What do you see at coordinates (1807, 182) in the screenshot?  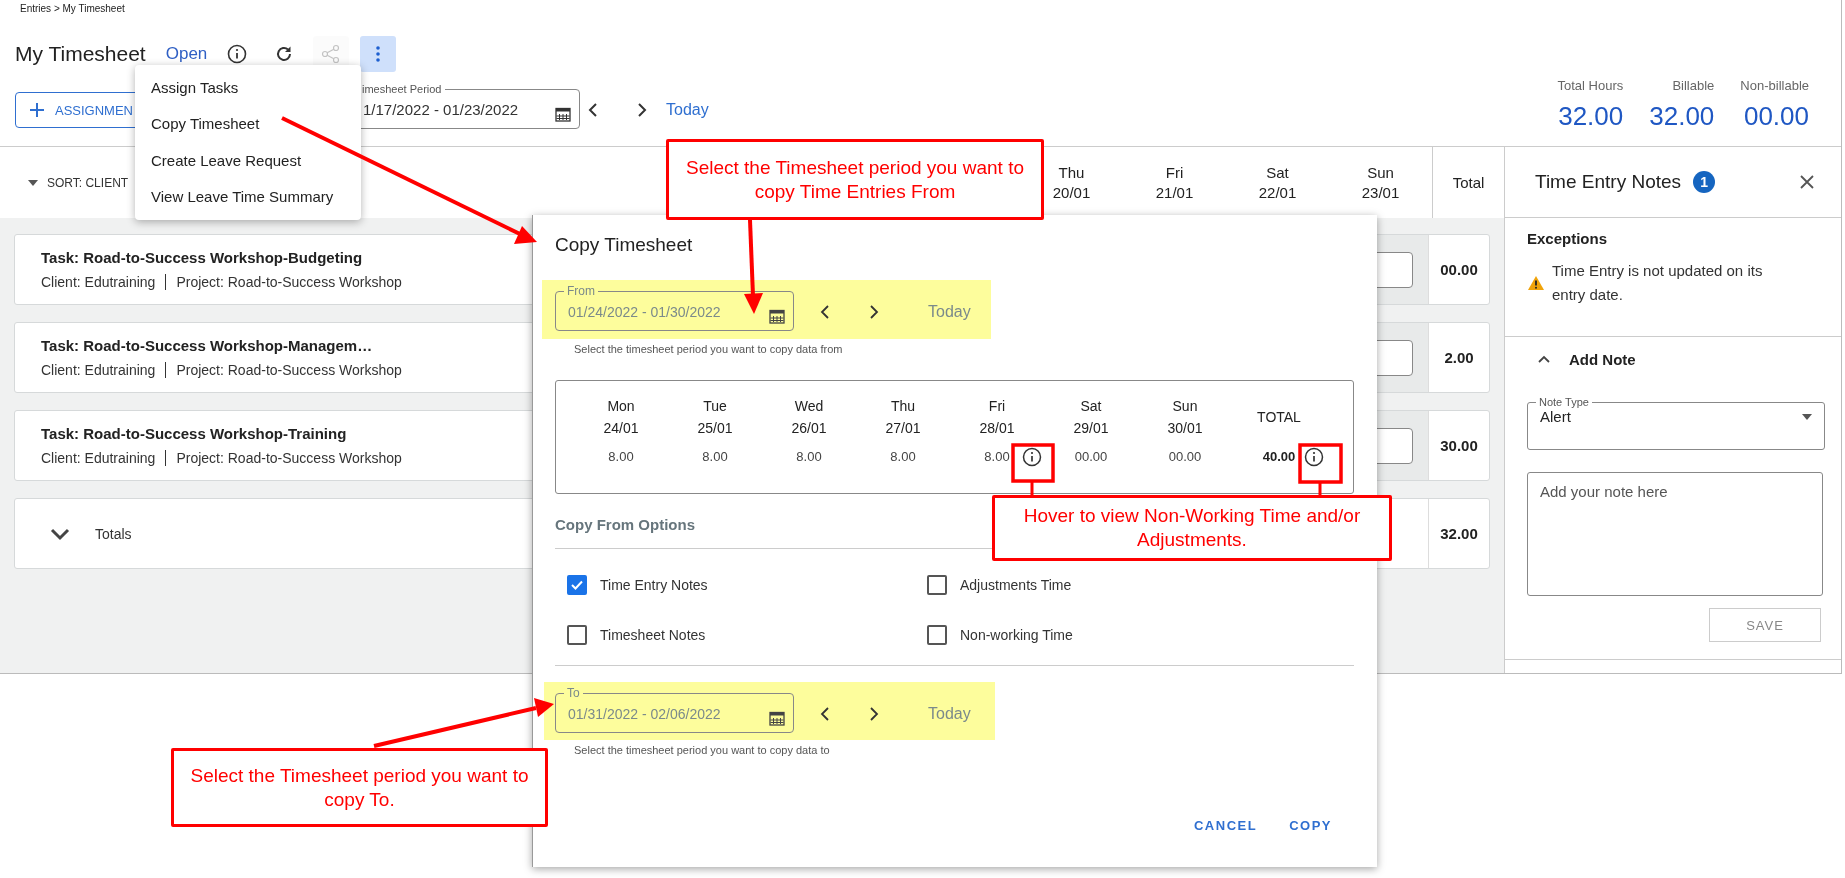 I see `close-icon` at bounding box center [1807, 182].